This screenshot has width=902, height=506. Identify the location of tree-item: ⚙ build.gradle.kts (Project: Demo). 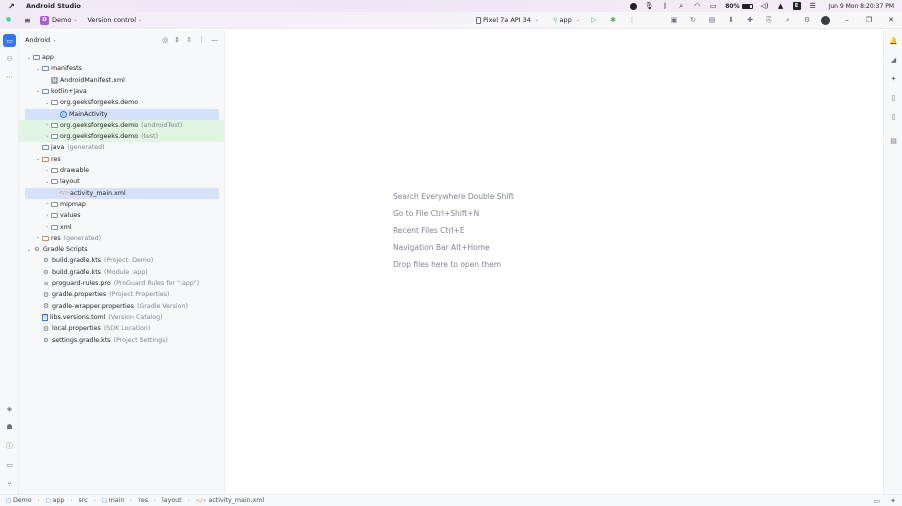
(122, 260).